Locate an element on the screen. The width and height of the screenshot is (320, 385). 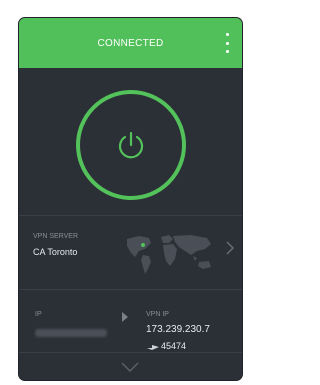
vpn-server-selector: VPN SERVER CA Toronto is located at coordinates (130, 252).